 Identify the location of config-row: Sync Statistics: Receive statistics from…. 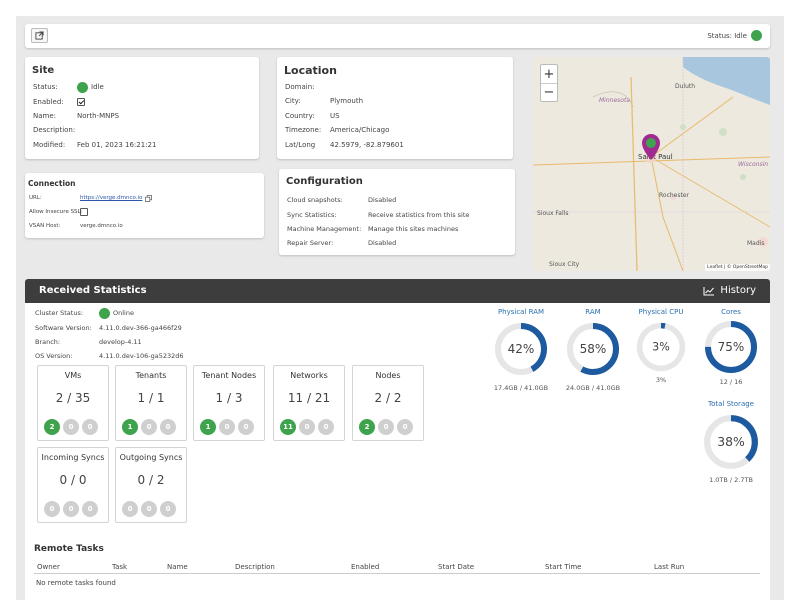
(378, 215).